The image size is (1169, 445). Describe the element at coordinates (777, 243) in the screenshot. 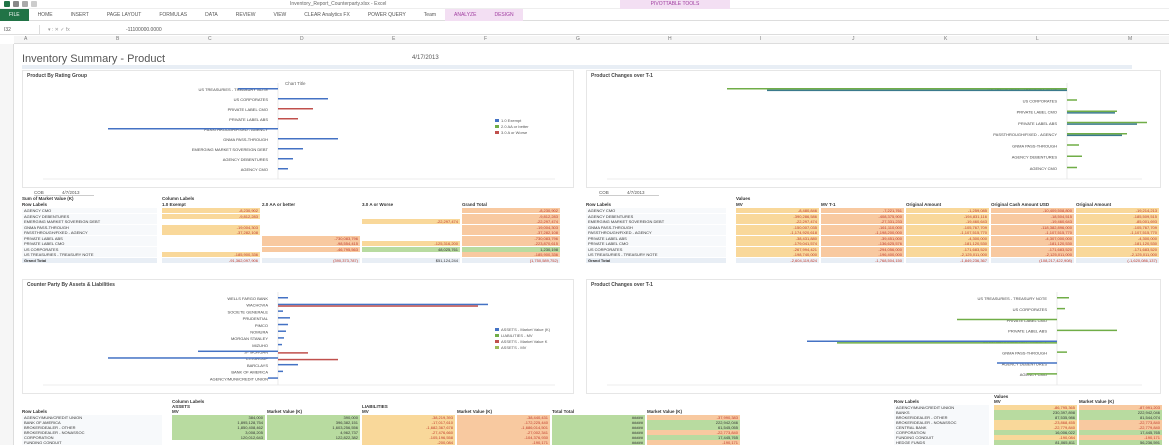

I see `pivot-cell: -179,041,574` at that location.